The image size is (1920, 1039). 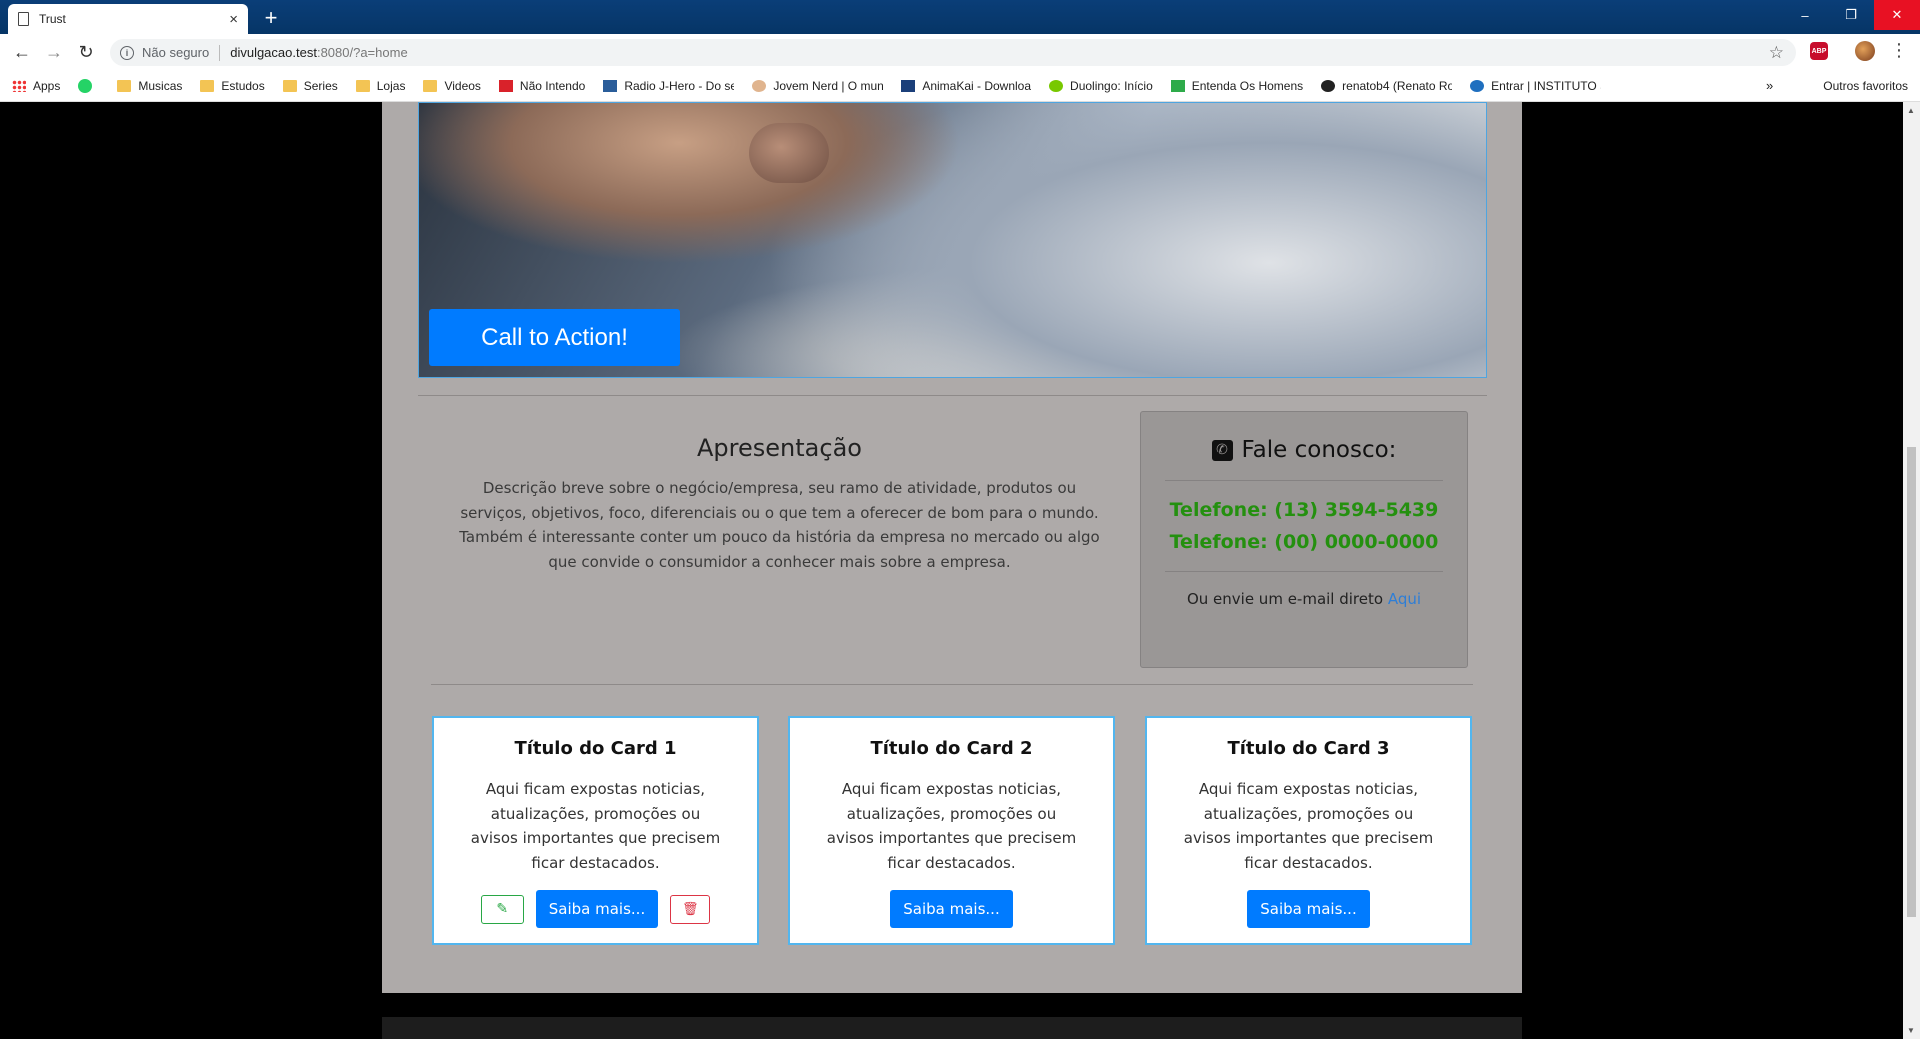 I want to click on whatsapp-icon, so click(x=85, y=85).